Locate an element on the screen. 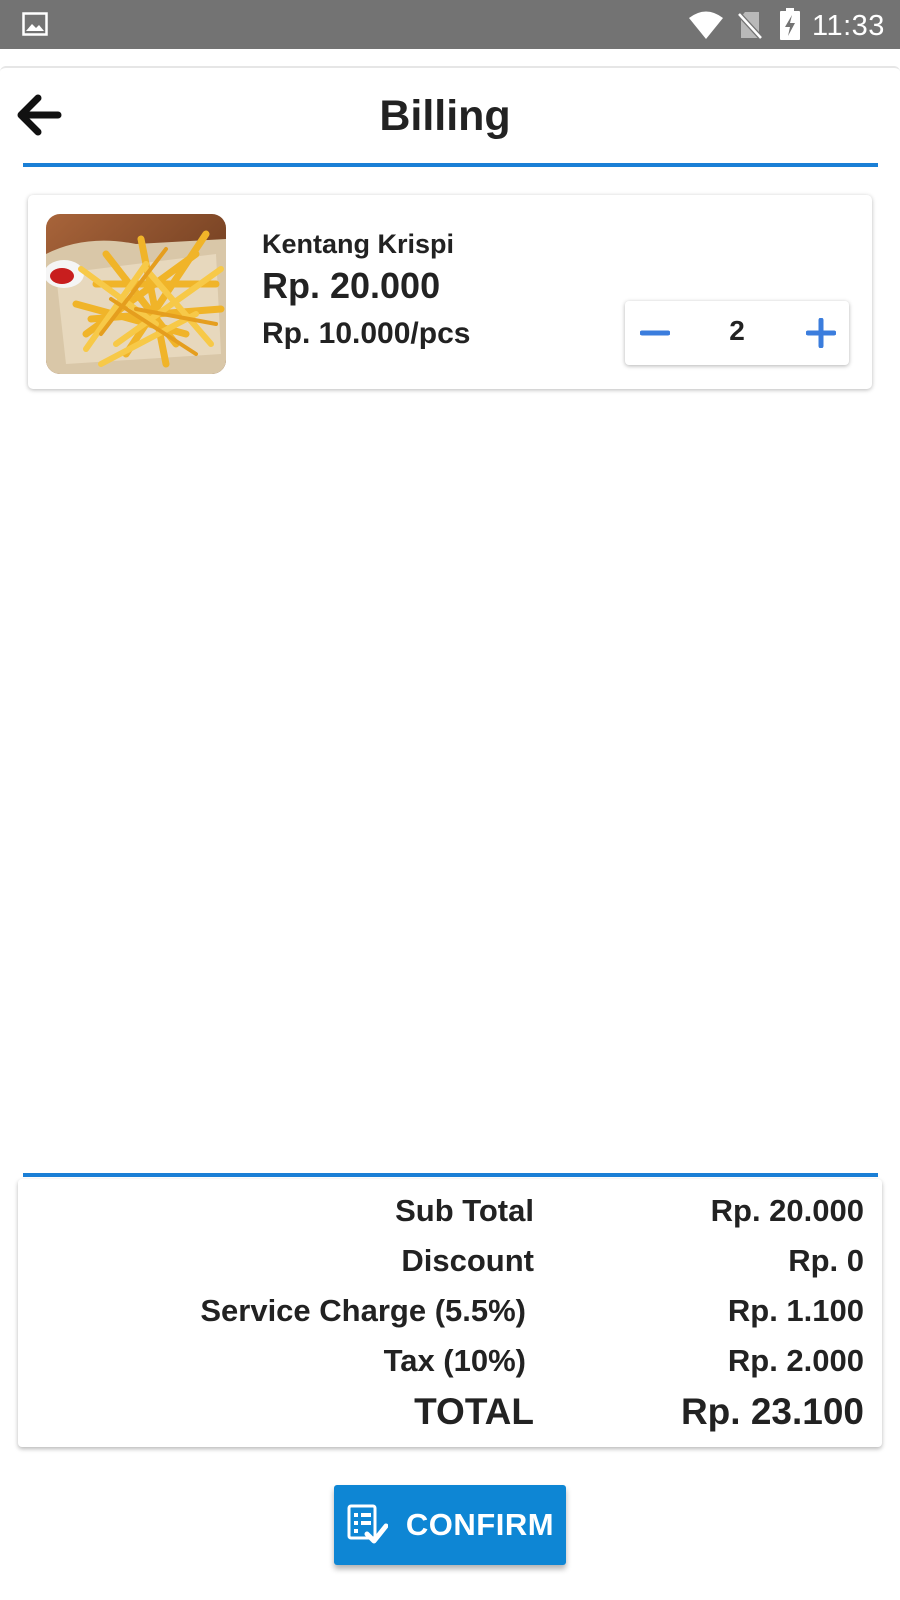  summary-row-subtotal: Sub Total Rp. 20.000 is located at coordinates (450, 1215).